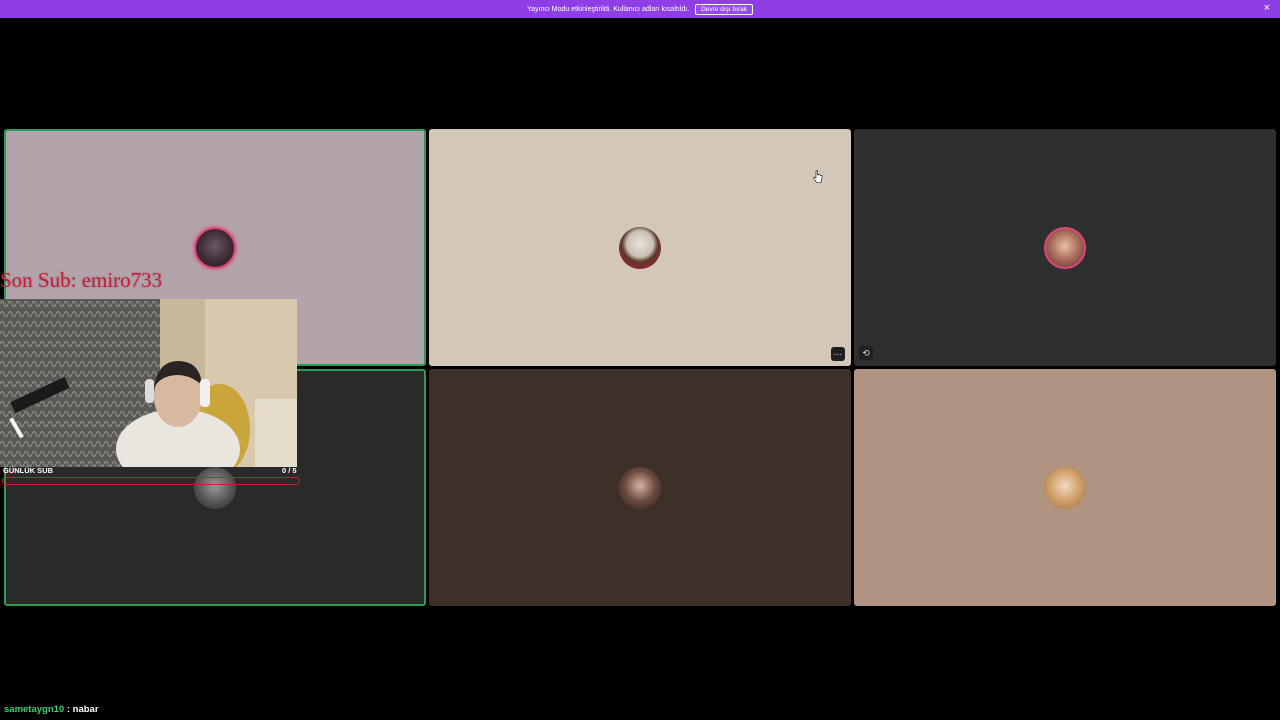  What do you see at coordinates (28, 470) in the screenshot?
I see `daily-sub-label: GÜNLÜK SUB` at bounding box center [28, 470].